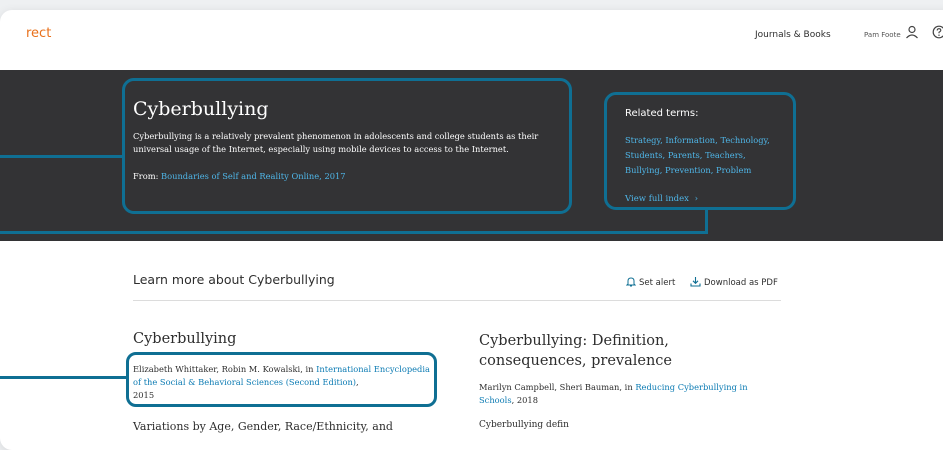  What do you see at coordinates (662, 113) in the screenshot?
I see `related-terms-title: Related terms:` at bounding box center [662, 113].